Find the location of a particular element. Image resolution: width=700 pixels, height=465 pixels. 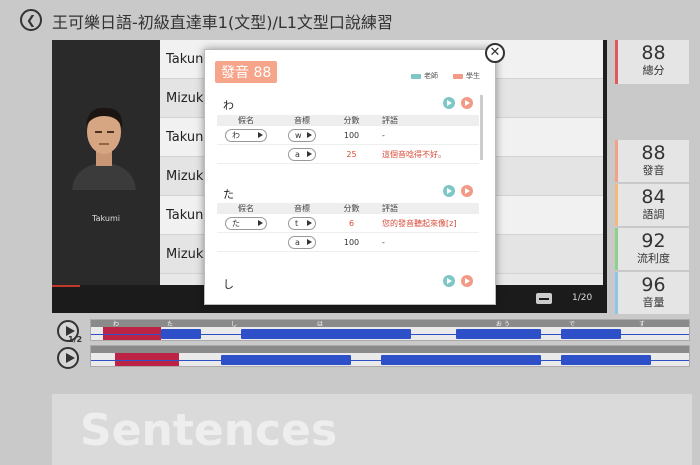

total-score-value: 88 is located at coordinates (653, 53).